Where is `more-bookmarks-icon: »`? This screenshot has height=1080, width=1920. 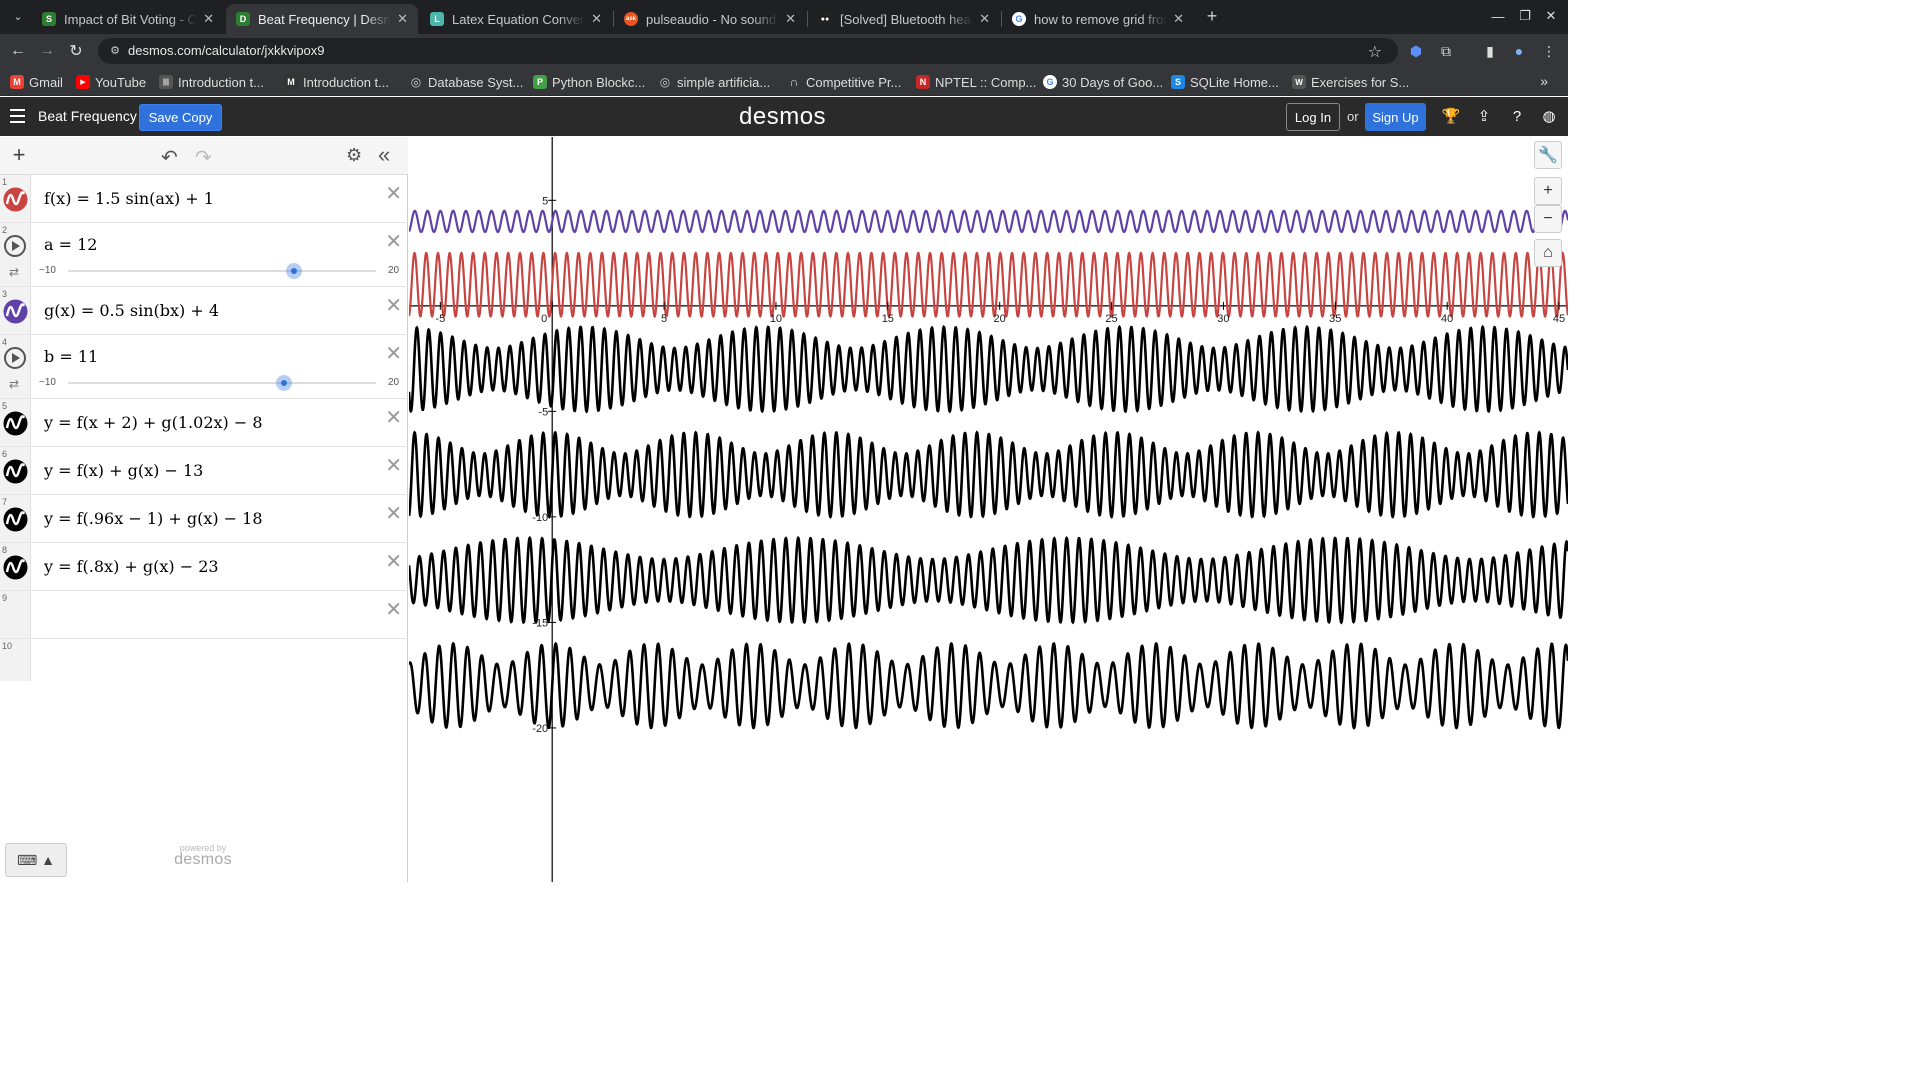
more-bookmarks-icon: » is located at coordinates (1544, 81).